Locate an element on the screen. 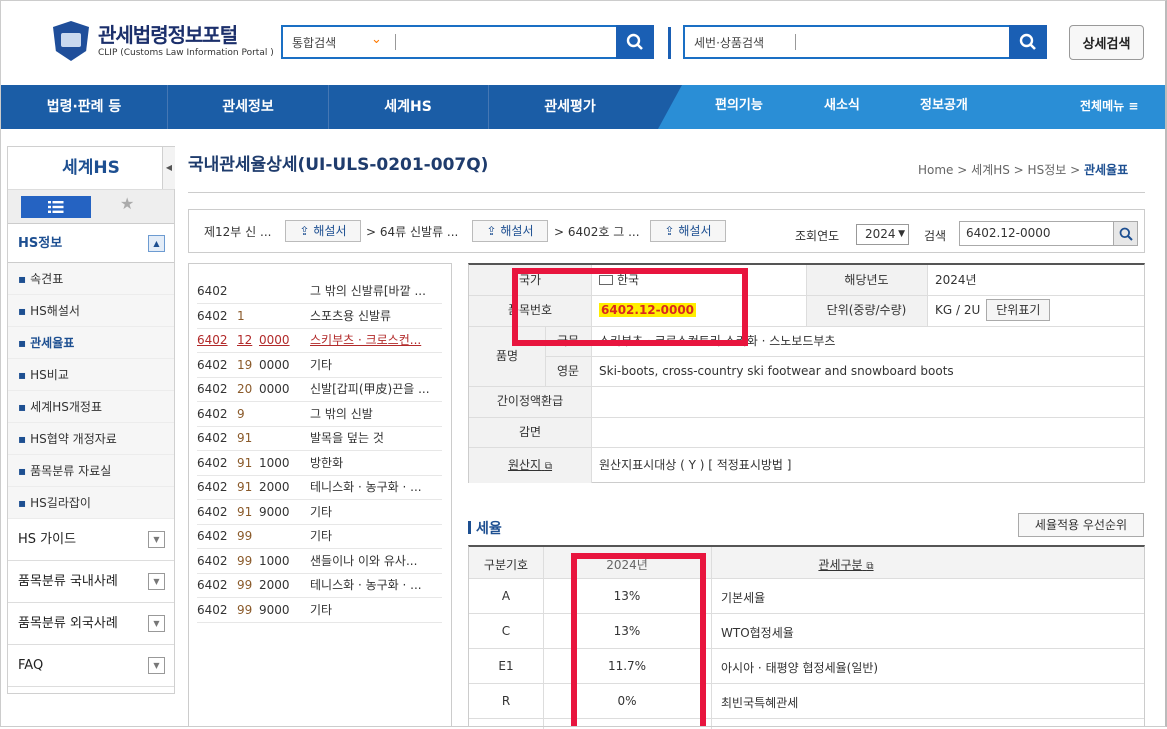 Image resolution: width=1167 pixels, height=729 pixels. year-select: 2024 ▼ is located at coordinates (882, 234).